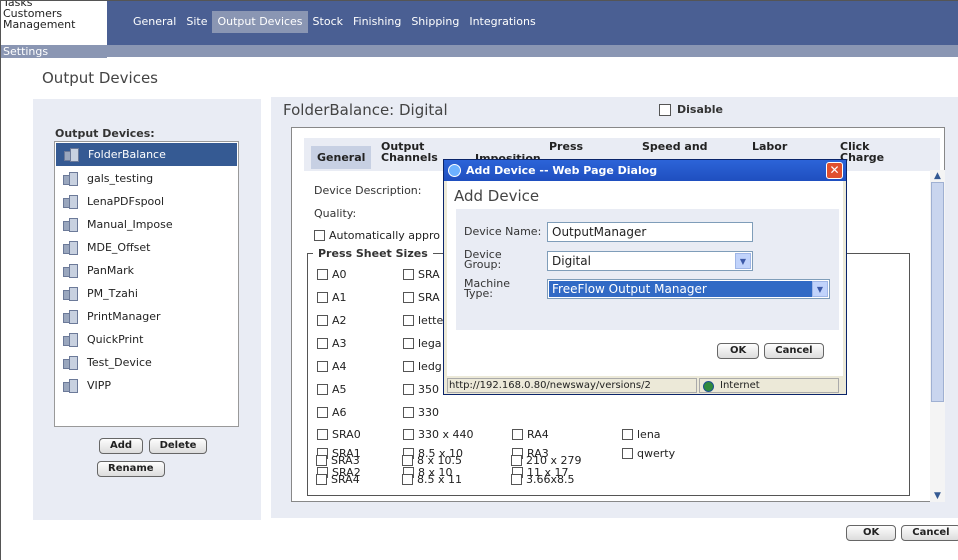  I want to click on size-label: SRA4, so click(345, 479).